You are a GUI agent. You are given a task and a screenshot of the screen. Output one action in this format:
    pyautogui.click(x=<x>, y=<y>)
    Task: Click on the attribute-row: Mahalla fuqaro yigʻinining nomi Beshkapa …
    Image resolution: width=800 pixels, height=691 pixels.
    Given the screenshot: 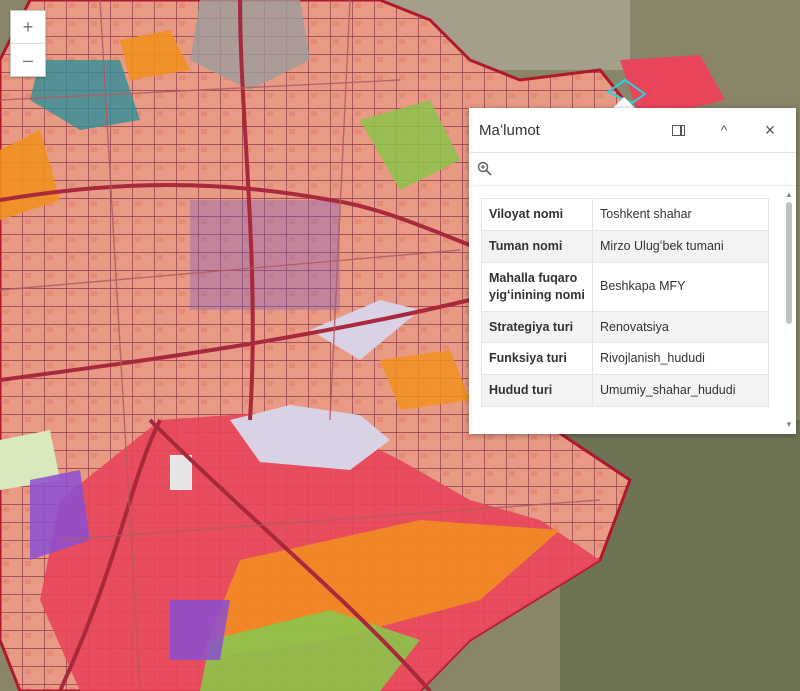 What is the action you would take?
    pyautogui.click(x=625, y=286)
    